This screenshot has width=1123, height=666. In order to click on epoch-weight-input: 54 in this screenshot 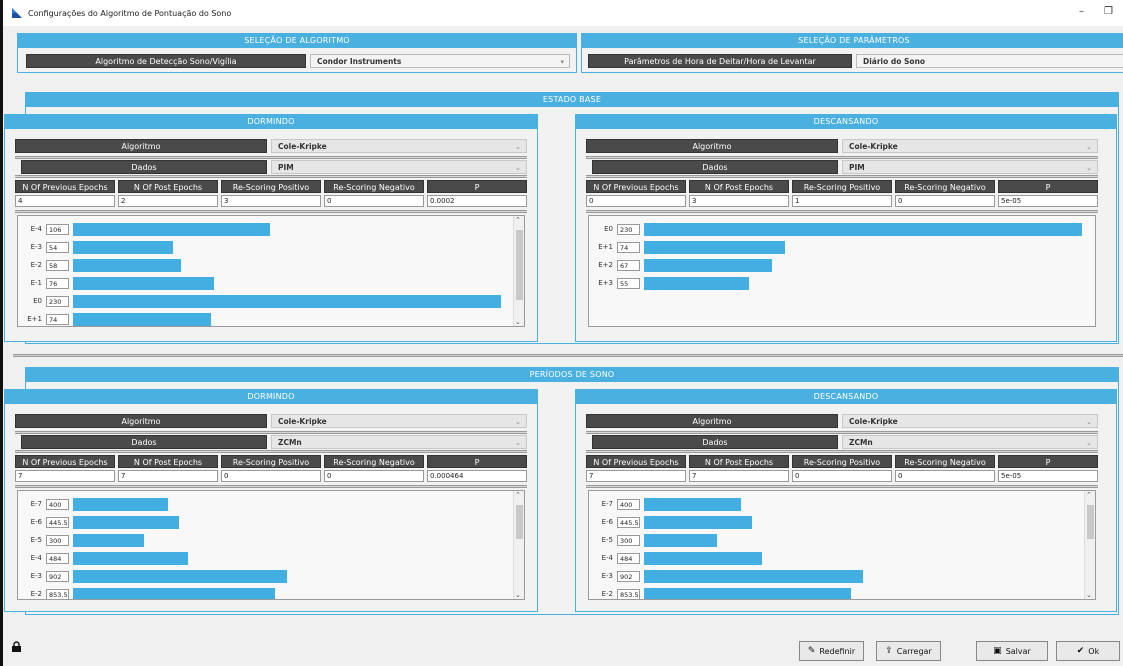, I will do `click(57, 247)`.